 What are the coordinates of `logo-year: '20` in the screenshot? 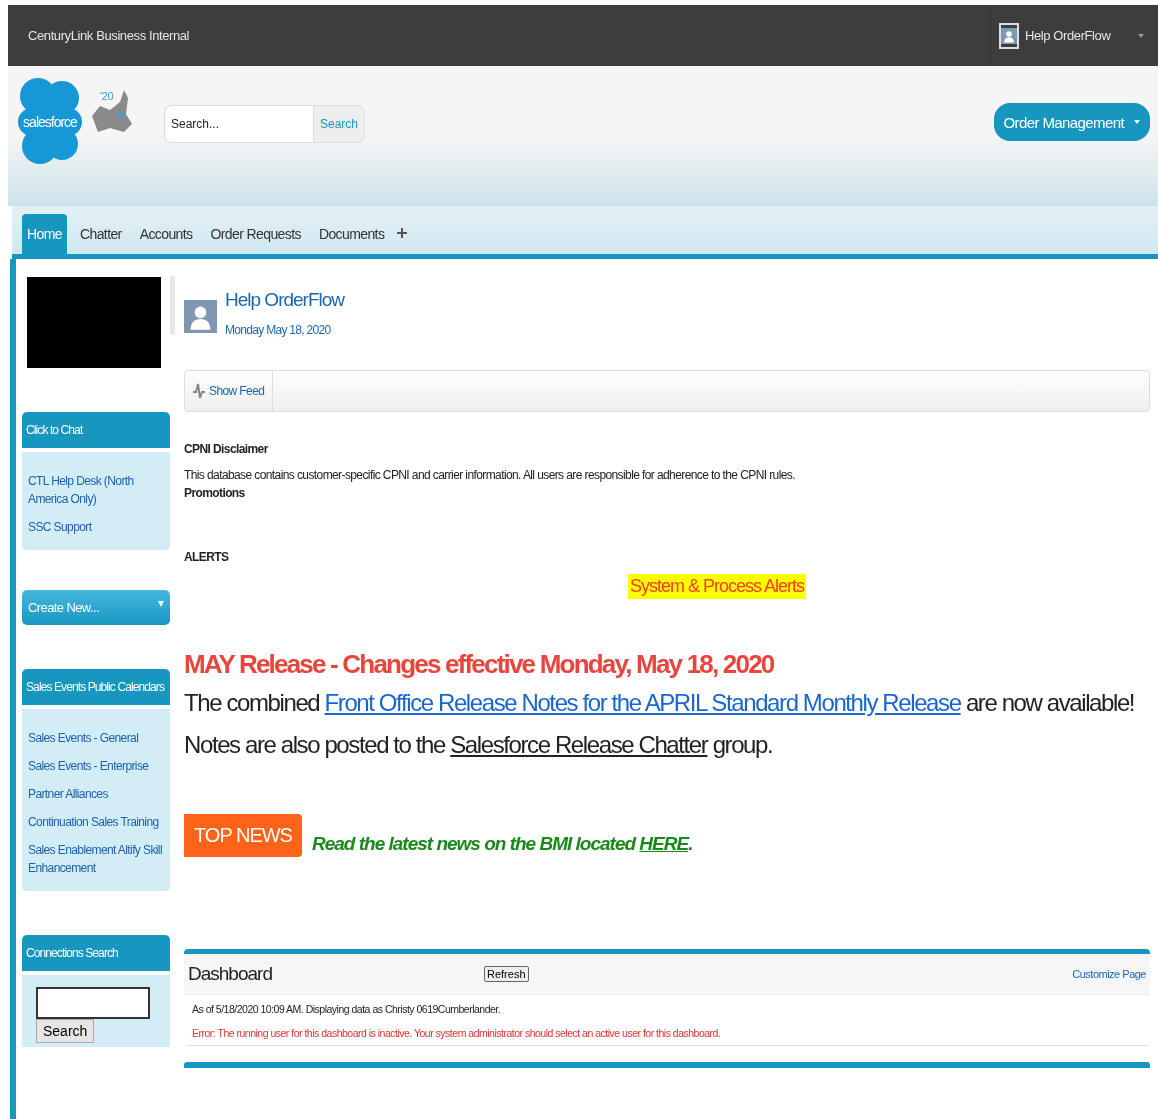 It's located at (107, 96).